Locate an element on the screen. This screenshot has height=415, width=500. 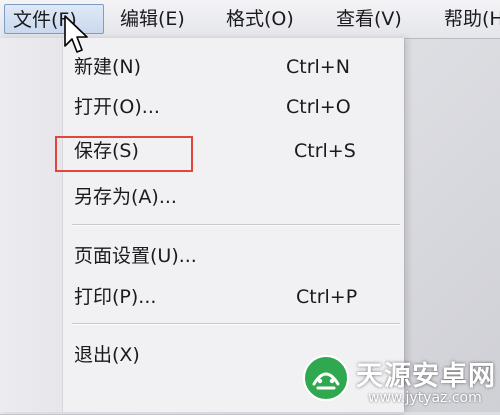
watermark: 天源安卓网 www.jytyaz.com is located at coordinates (400, 381).